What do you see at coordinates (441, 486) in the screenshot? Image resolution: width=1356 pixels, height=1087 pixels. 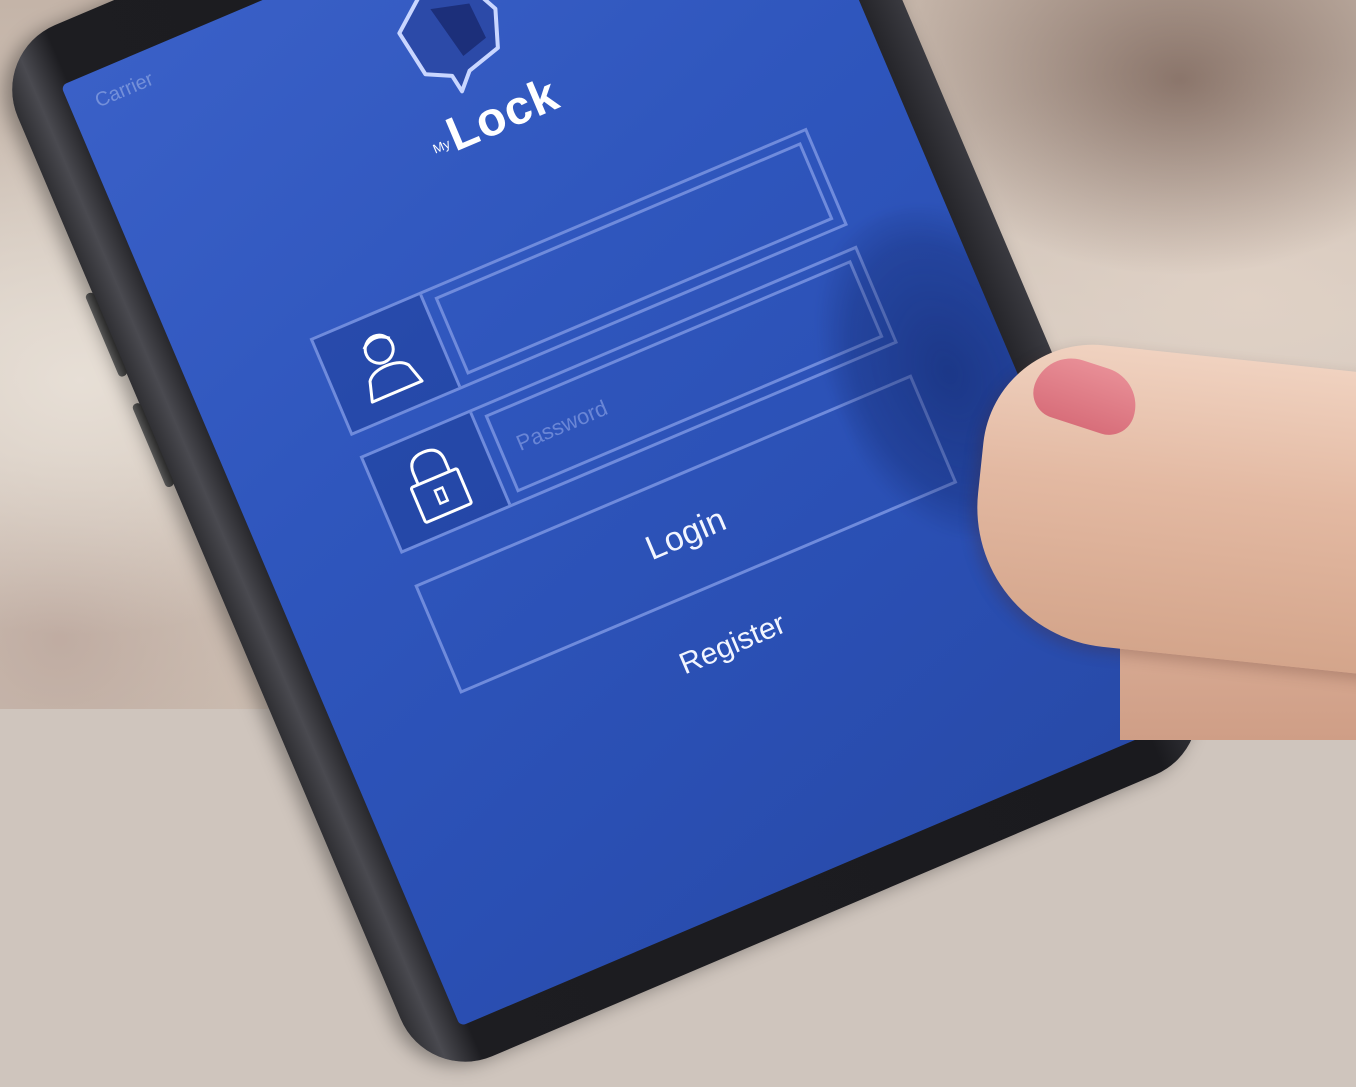 I see `padlock-icon` at bounding box center [441, 486].